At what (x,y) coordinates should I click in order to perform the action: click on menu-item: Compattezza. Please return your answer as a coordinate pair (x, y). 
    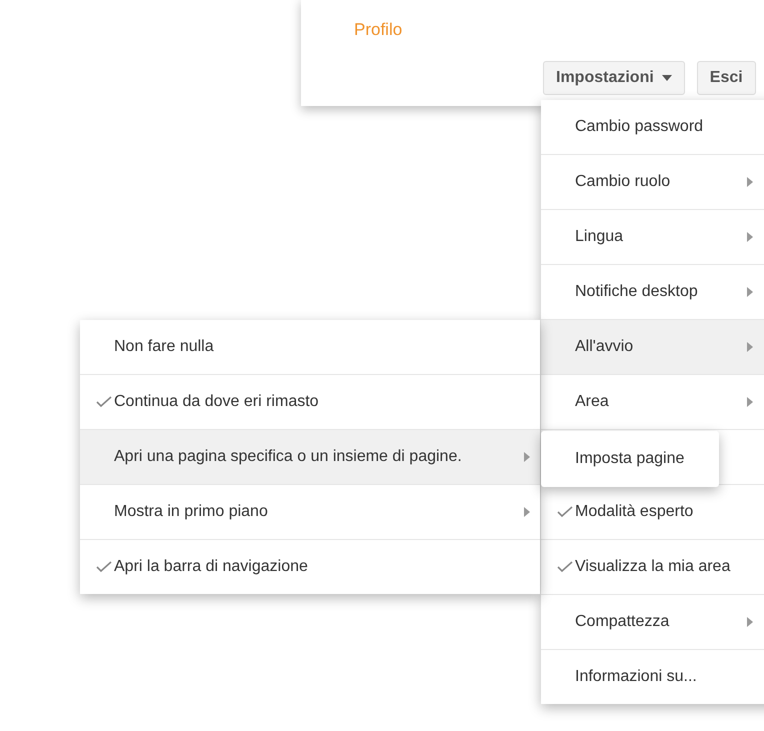
    Looking at the image, I should click on (652, 622).